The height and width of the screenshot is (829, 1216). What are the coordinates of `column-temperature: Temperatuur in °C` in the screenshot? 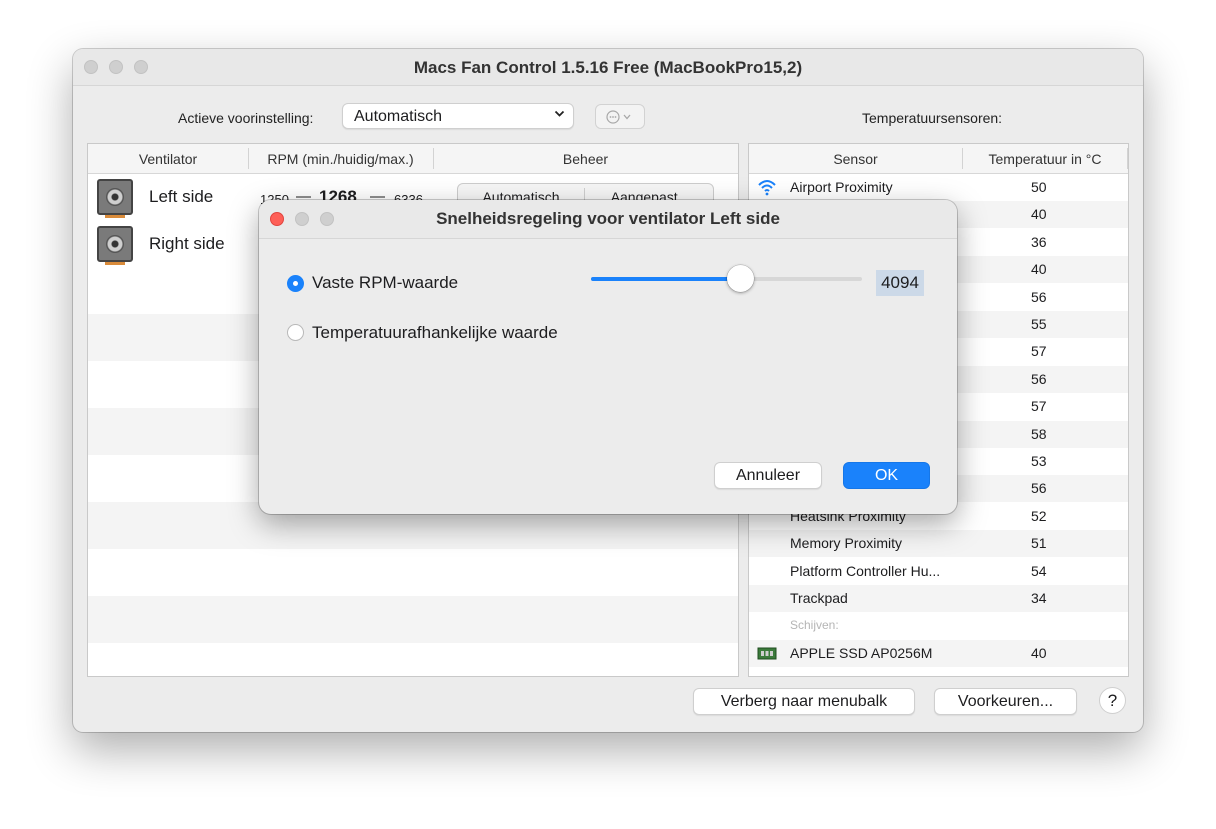 It's located at (1045, 159).